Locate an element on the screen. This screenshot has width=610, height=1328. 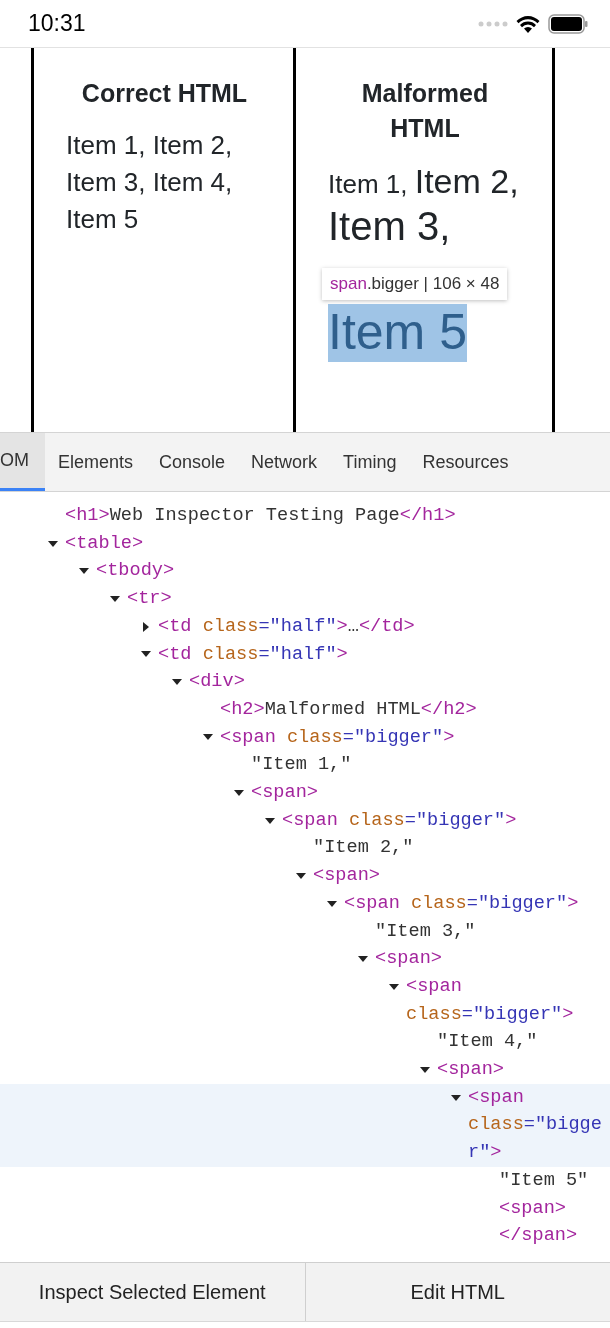
column-heading: Correct HTML is located at coordinates (164, 93).